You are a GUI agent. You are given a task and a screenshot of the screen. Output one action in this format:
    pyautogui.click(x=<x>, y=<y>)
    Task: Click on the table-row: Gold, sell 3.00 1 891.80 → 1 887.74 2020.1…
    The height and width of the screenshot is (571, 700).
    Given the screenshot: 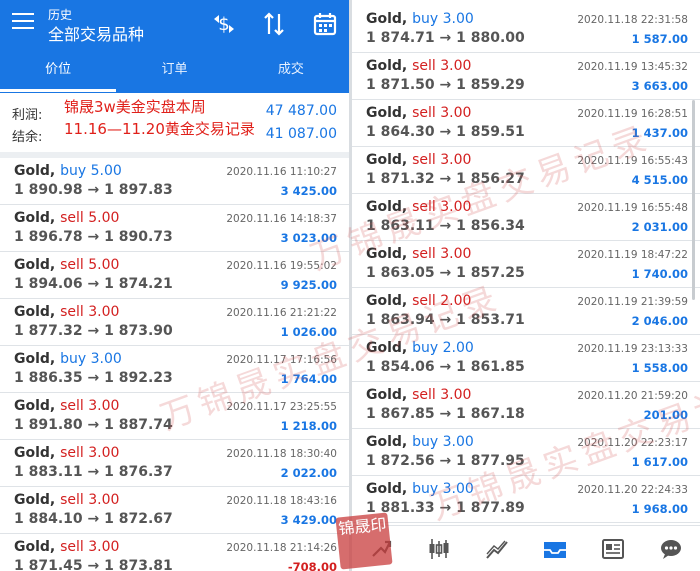 What is the action you would take?
    pyautogui.click(x=174, y=416)
    